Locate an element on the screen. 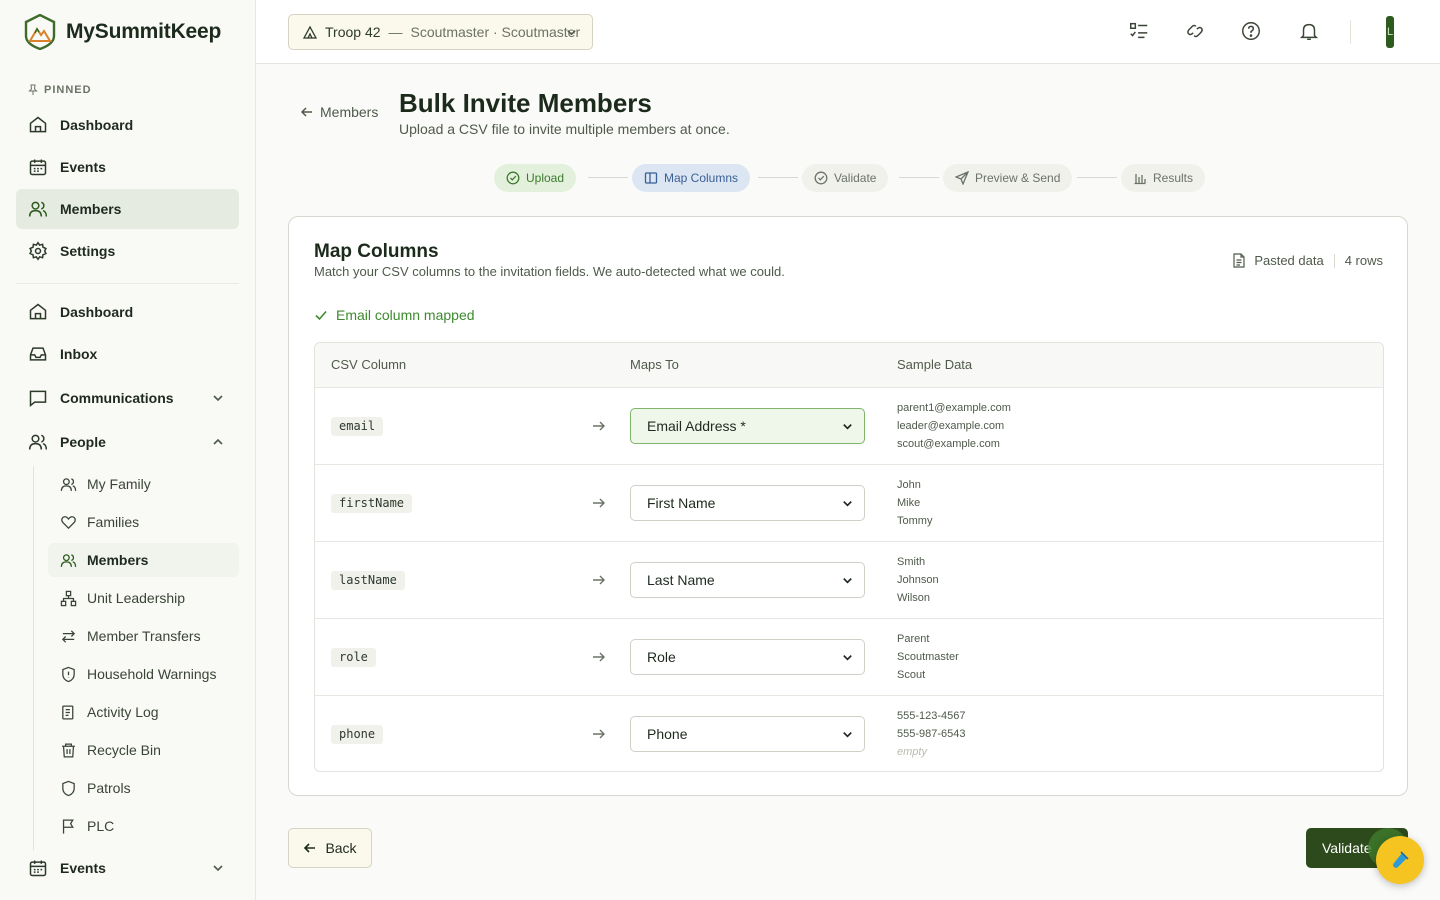 Image resolution: width=1440 pixels, height=900 pixels. pinned-item-settings: Settings is located at coordinates (127, 251).